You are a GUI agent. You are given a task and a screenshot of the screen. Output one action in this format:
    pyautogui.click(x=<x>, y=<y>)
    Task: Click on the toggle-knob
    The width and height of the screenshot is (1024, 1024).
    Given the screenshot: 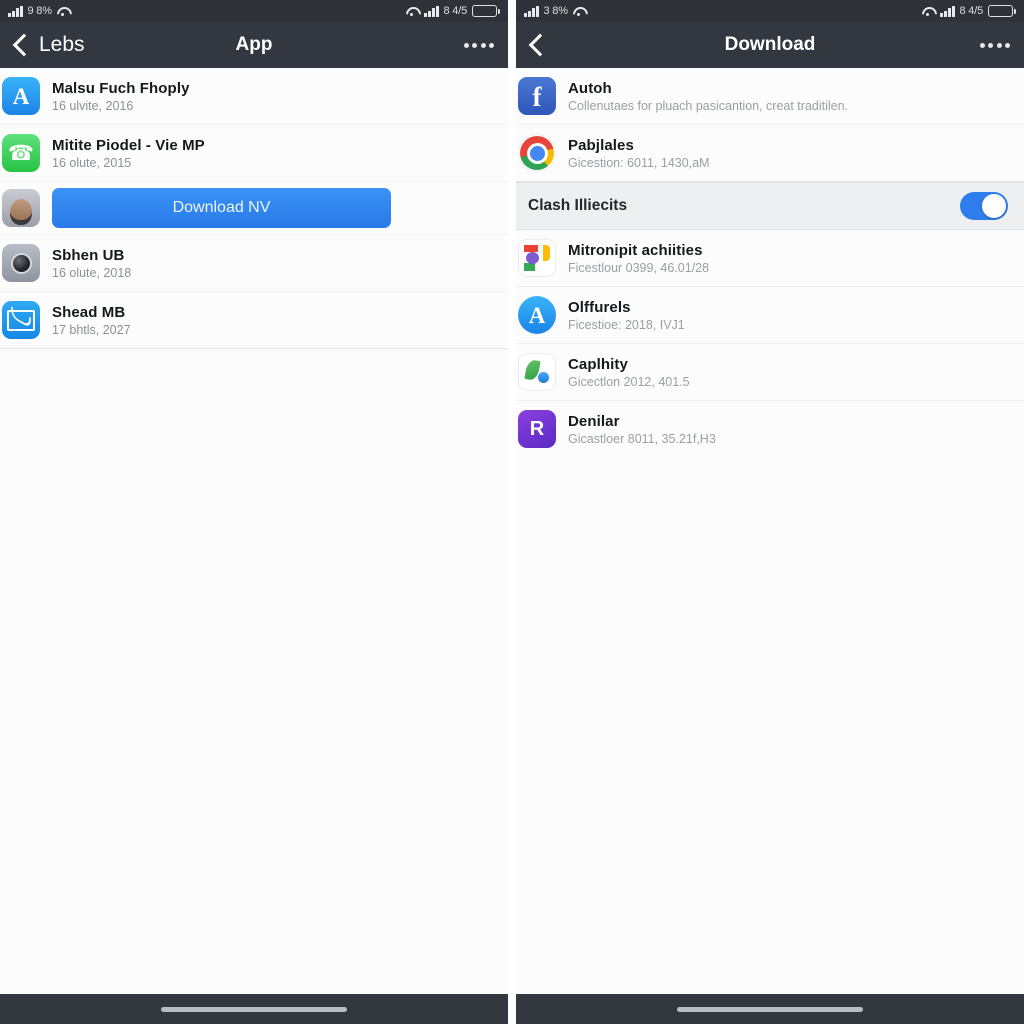 What is the action you would take?
    pyautogui.click(x=994, y=206)
    